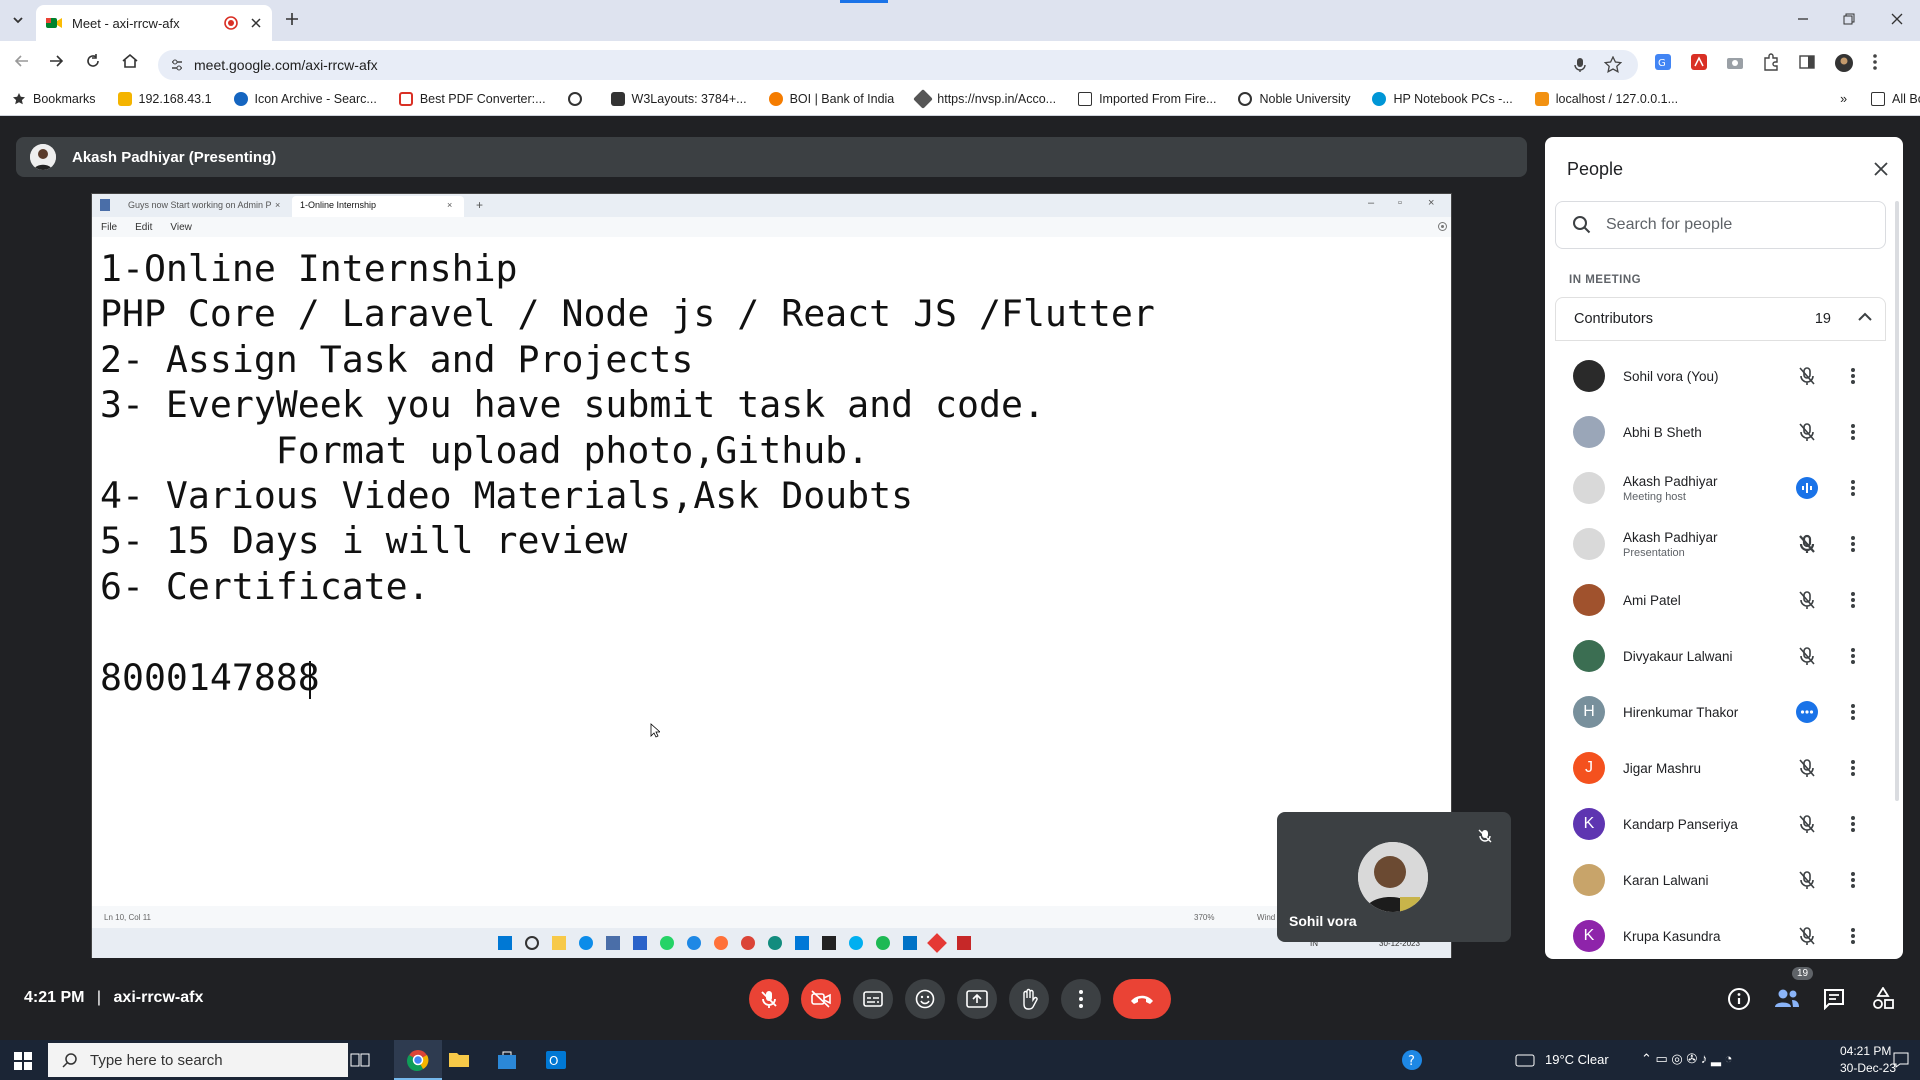 The height and width of the screenshot is (1080, 1920). I want to click on participant-row: K Kandarp Panseriya, so click(1724, 824).